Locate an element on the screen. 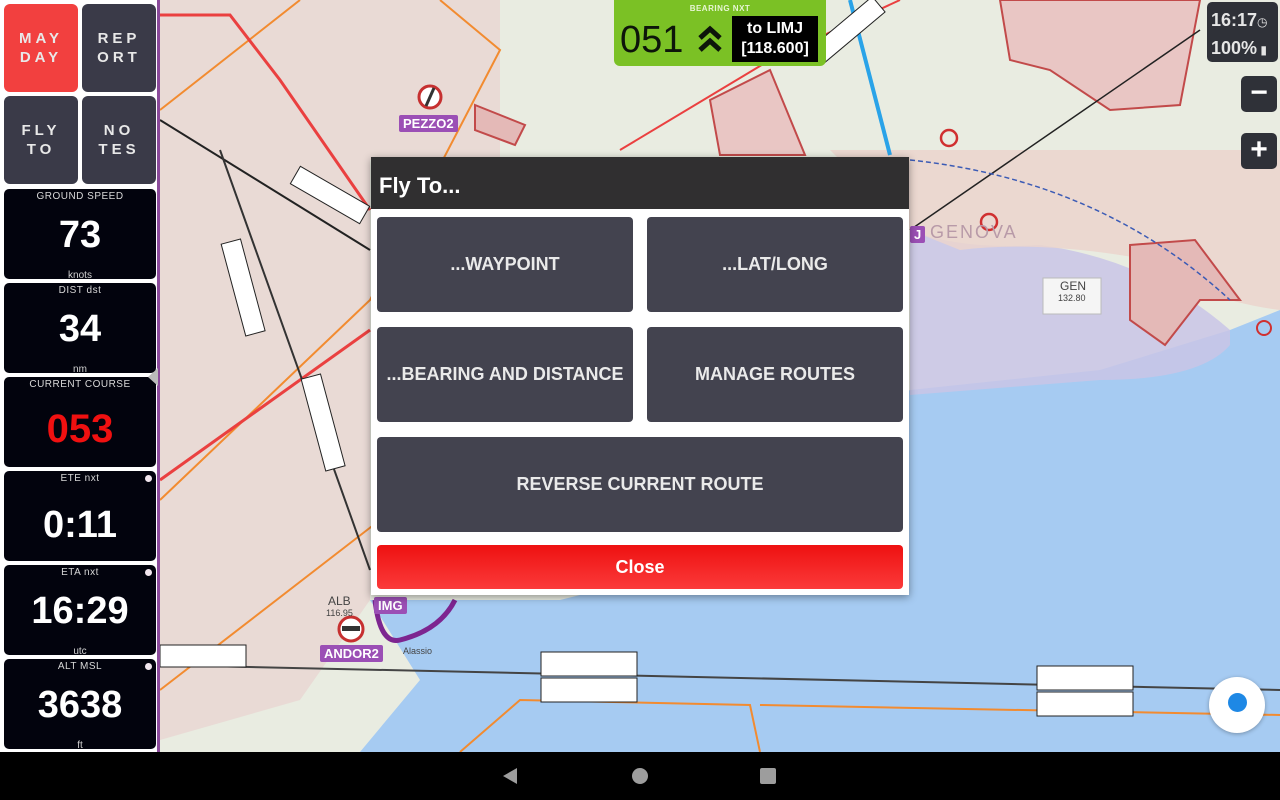 Image resolution: width=1280 pixels, height=800 pixels. mayday-button: MAY DAY is located at coordinates (41, 48).